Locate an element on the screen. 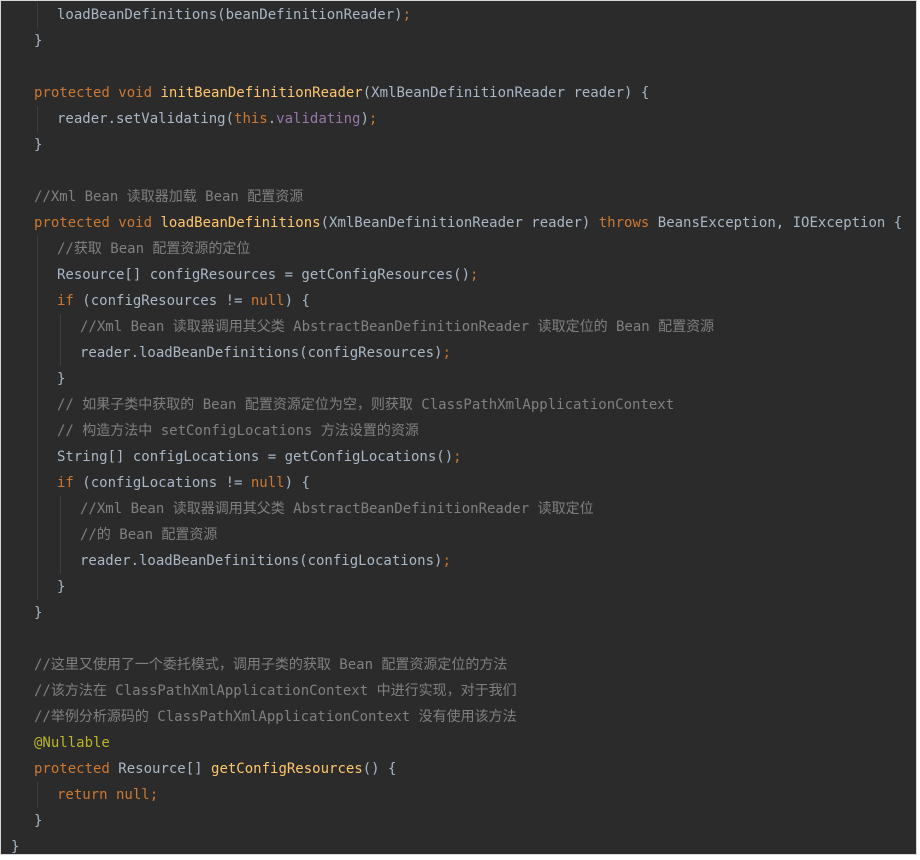  code-token: Resource[] is located at coordinates (165, 769).